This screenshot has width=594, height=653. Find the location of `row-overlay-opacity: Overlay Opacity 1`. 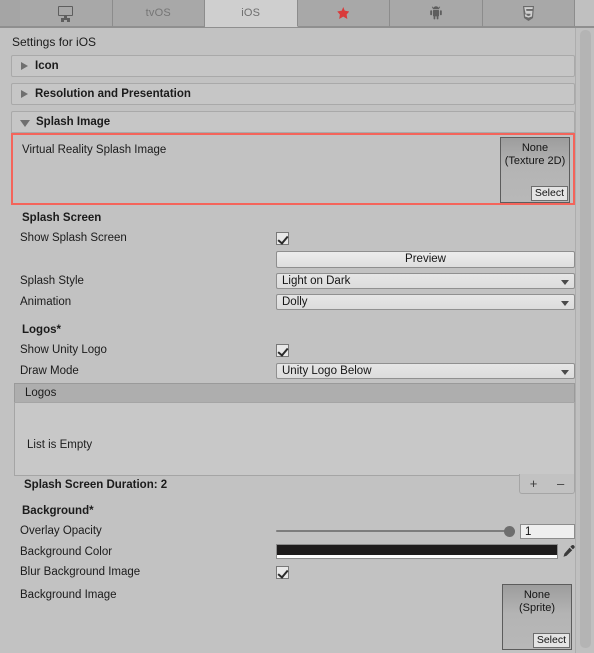

row-overlay-opacity: Overlay Opacity 1 is located at coordinates (293, 531).